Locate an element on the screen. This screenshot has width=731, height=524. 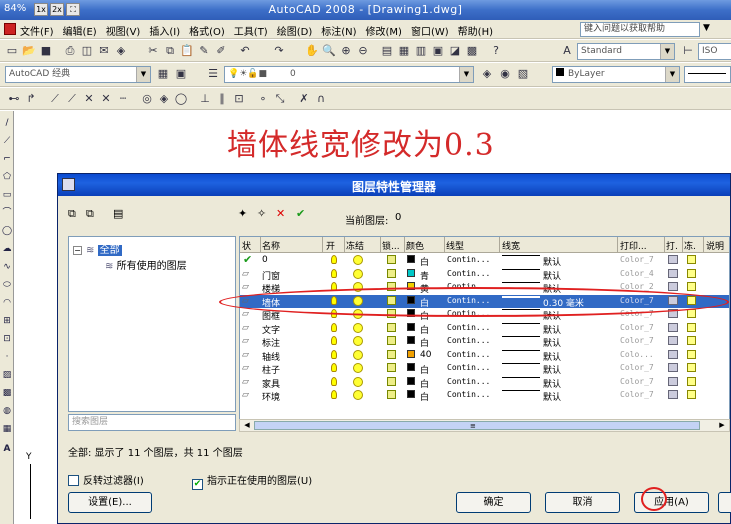
rectangle-icon: ▭ is located at coordinates (7, 195).